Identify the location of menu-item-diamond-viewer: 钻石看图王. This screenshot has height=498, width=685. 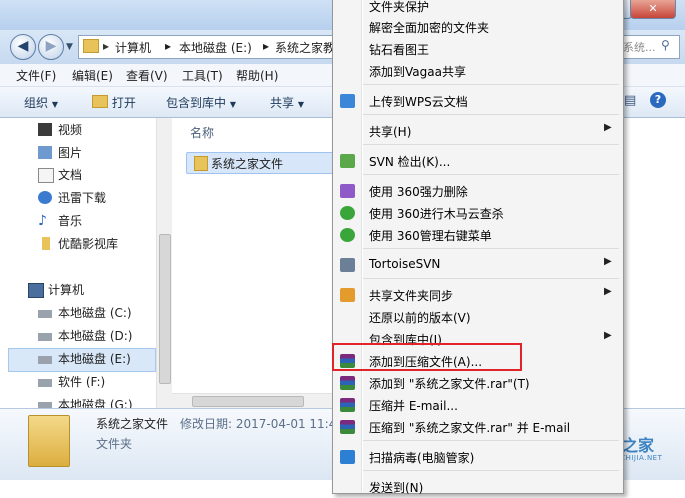
(478, 49).